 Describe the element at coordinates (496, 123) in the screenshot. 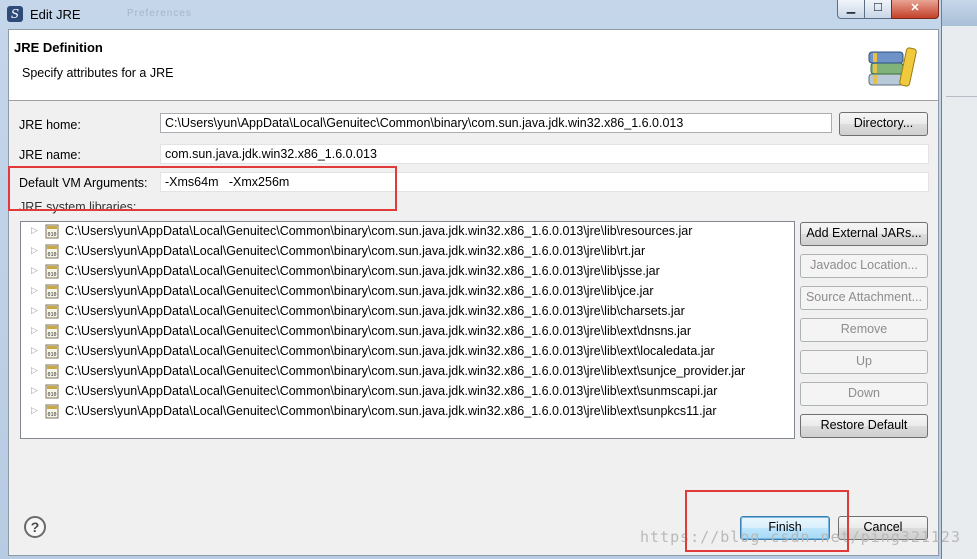

I see `jre-home-field` at that location.